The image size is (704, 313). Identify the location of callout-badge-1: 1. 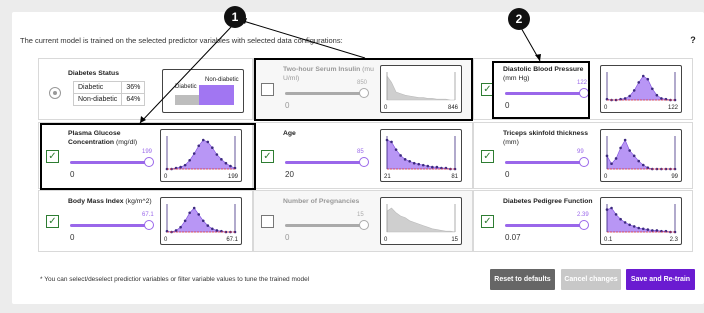
(235, 17).